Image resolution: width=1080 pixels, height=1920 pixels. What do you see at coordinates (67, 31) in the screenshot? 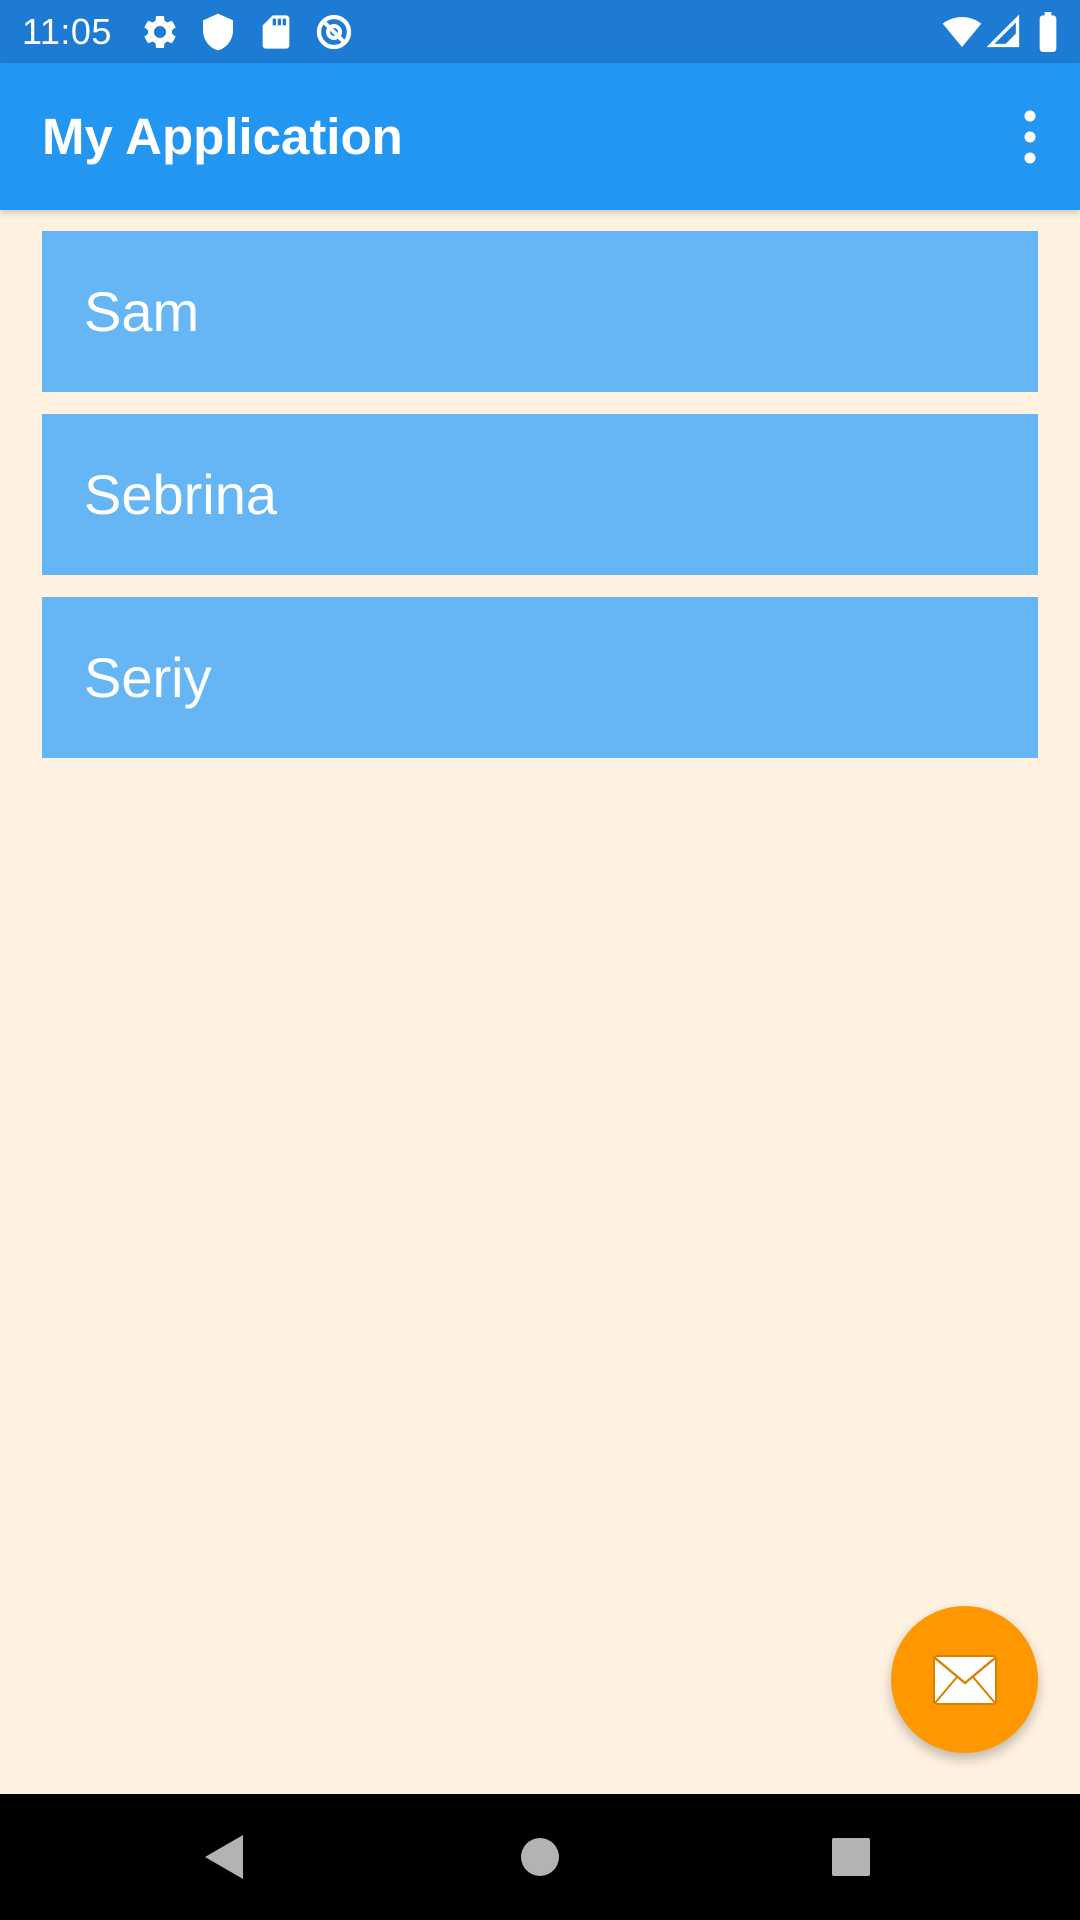
I see `status-time: 11:05` at bounding box center [67, 31].